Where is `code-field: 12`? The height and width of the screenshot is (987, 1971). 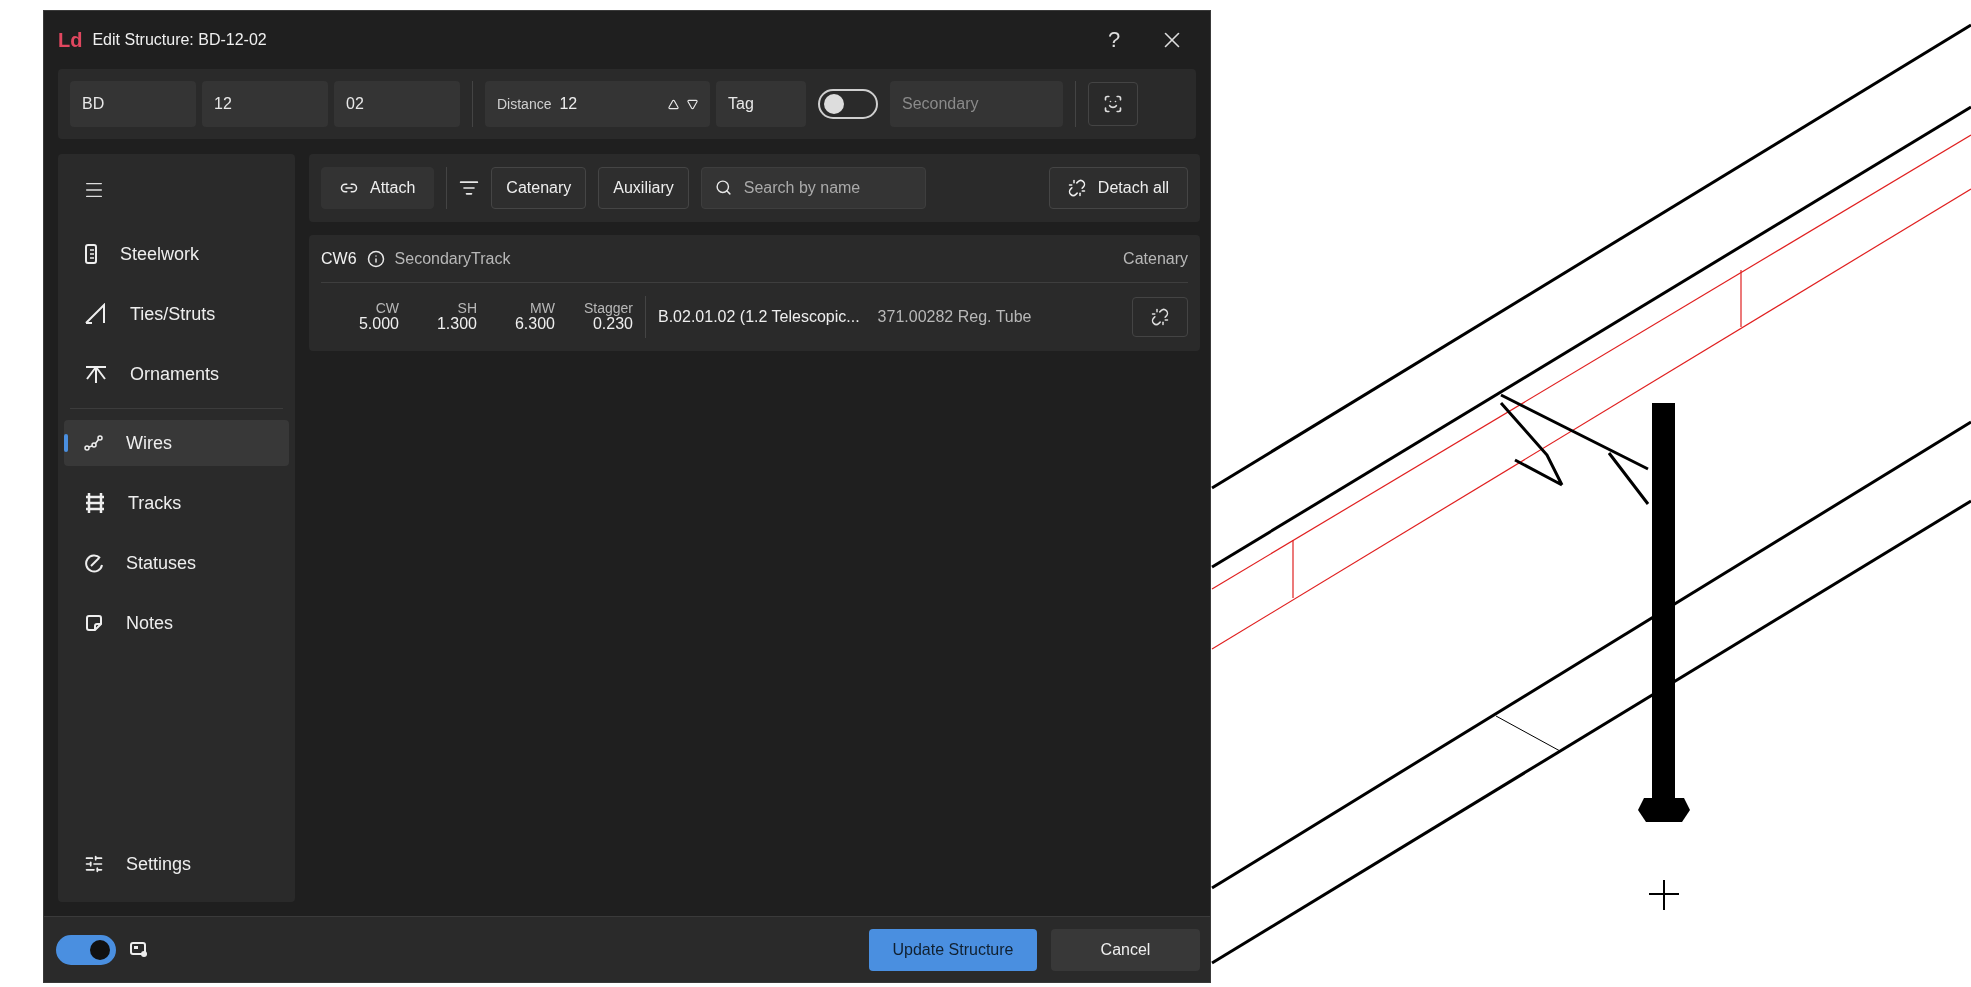 code-field: 12 is located at coordinates (265, 104).